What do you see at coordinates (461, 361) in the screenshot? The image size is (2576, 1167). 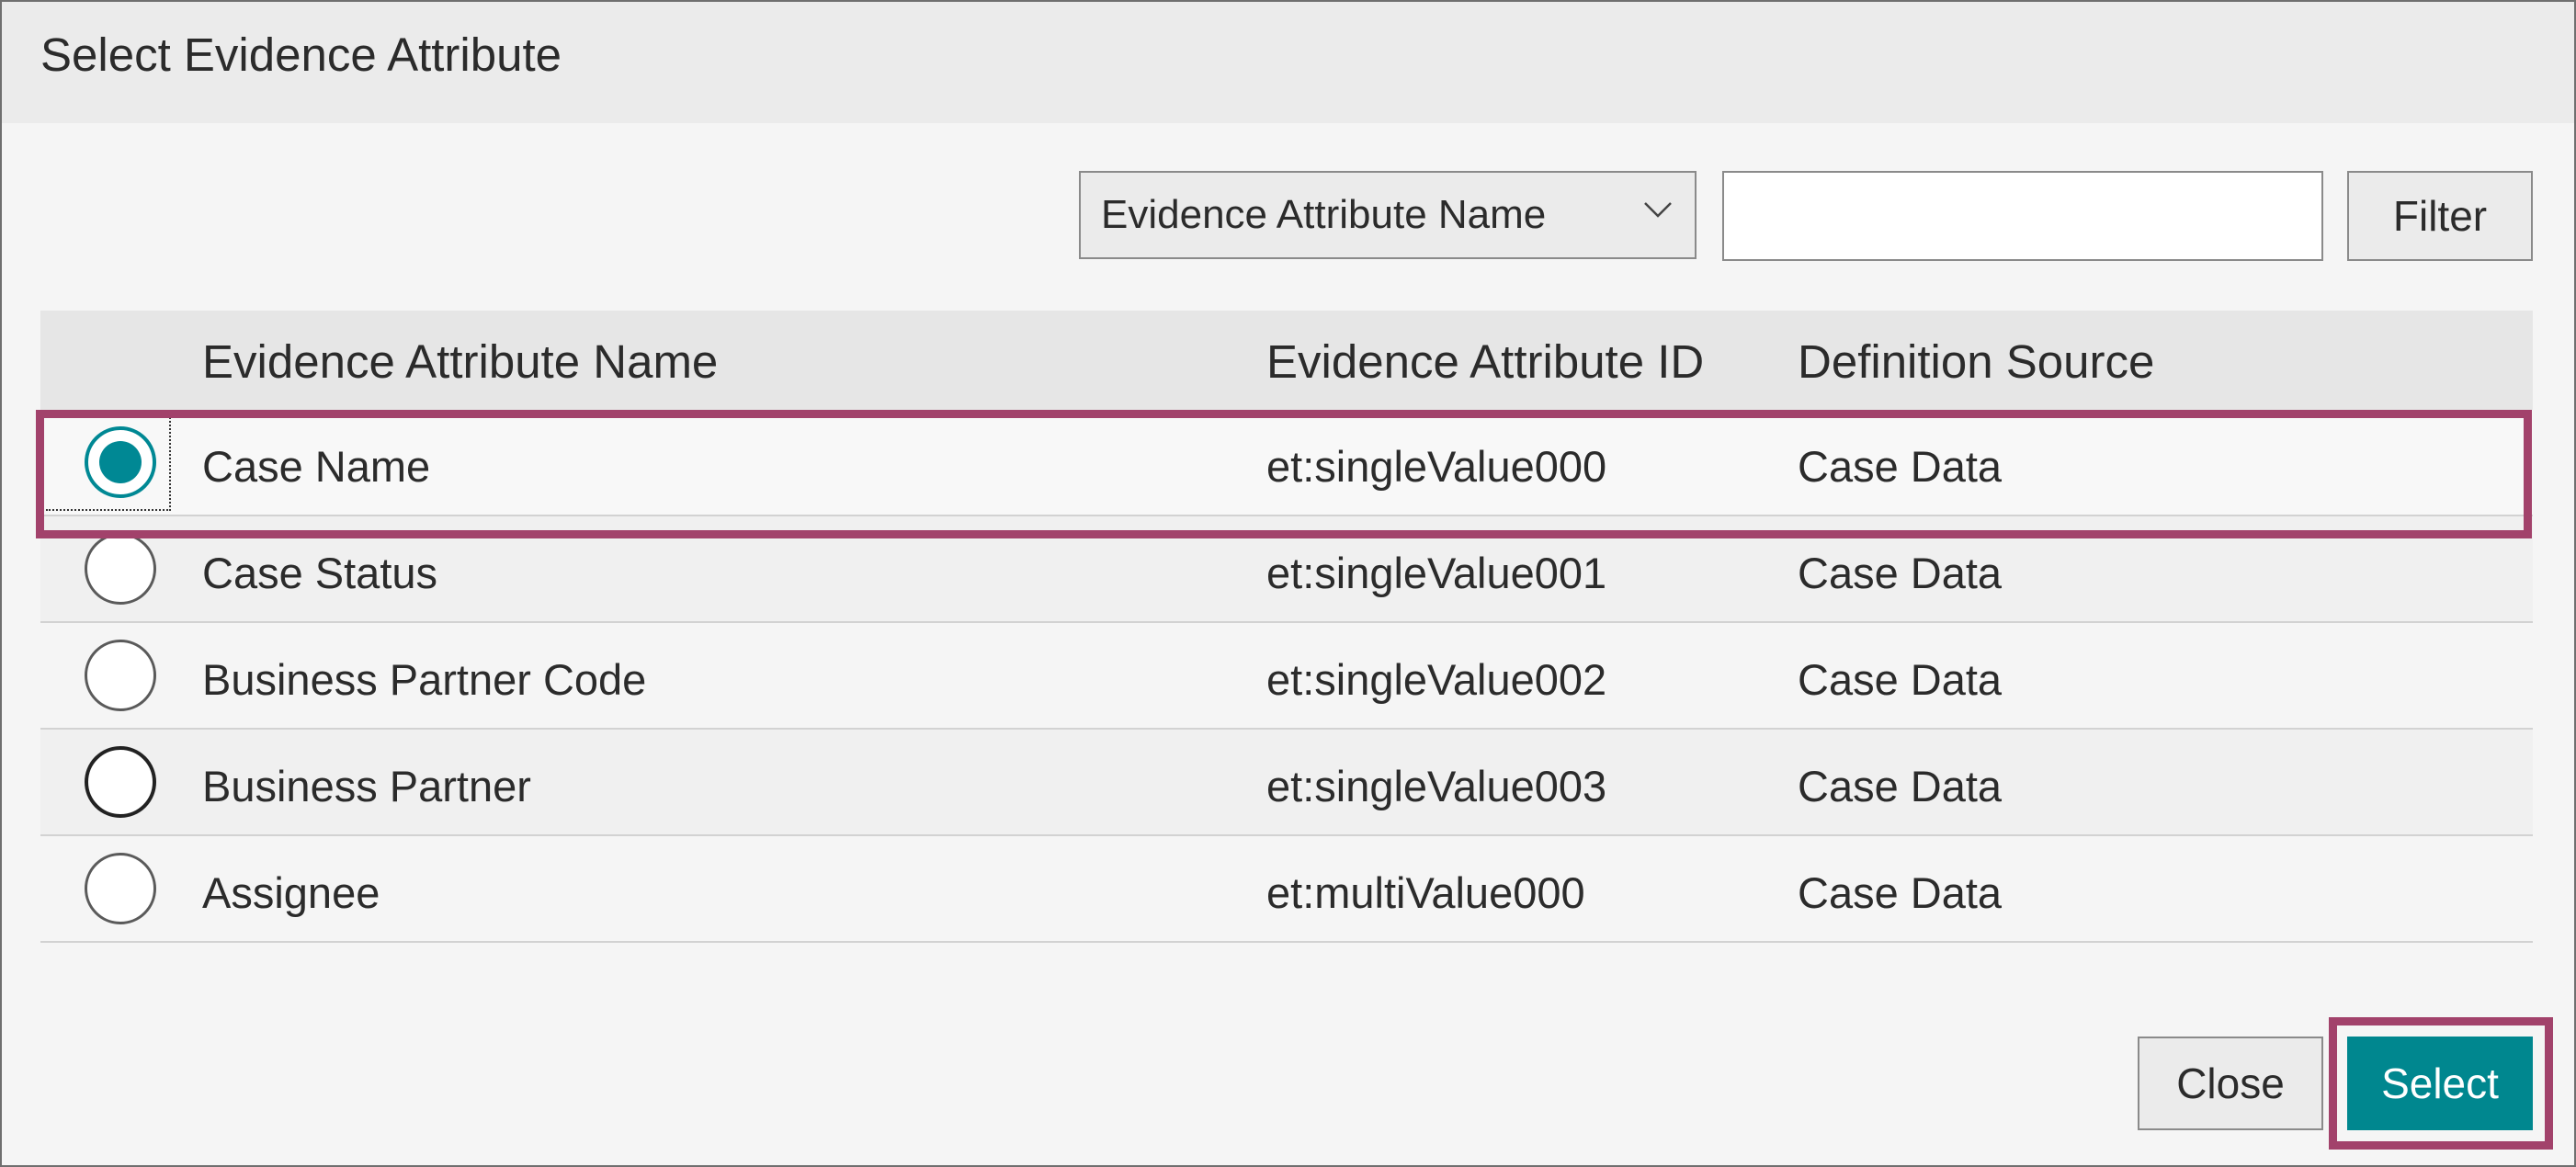 I see `column-header-name: Evidence Attribute Name` at bounding box center [461, 361].